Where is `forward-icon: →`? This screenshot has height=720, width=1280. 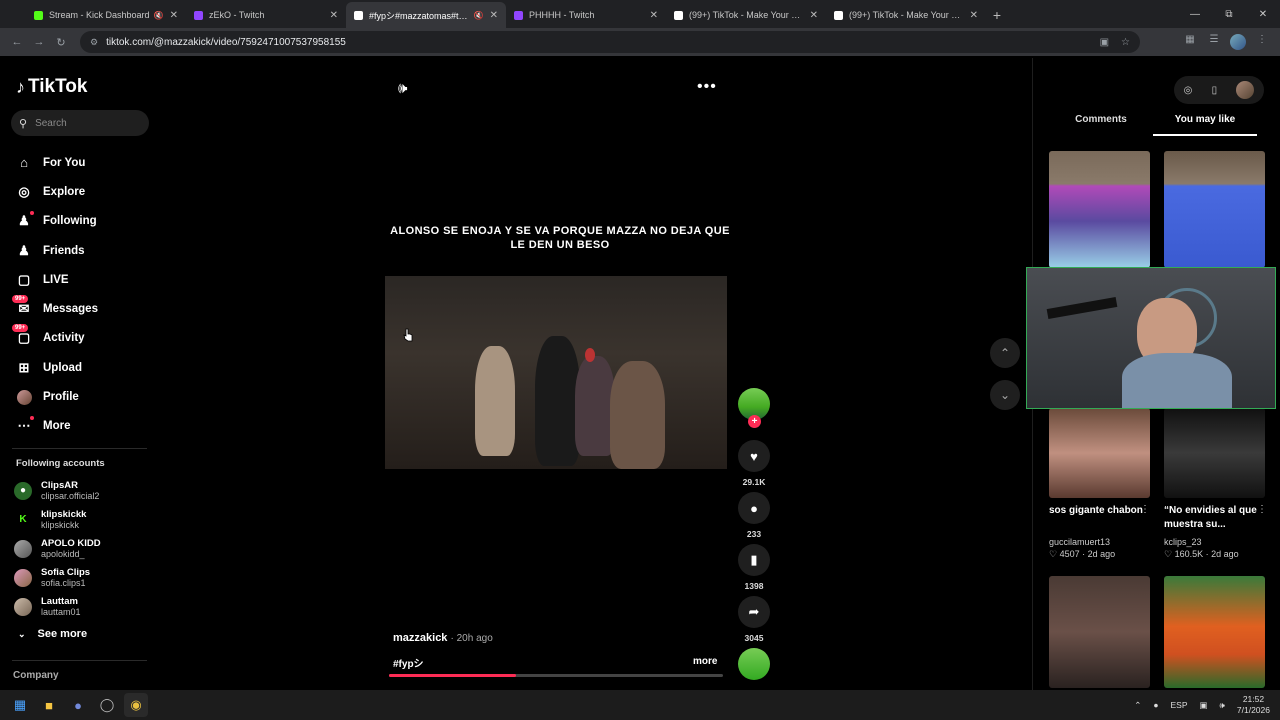 forward-icon: → is located at coordinates (39, 42).